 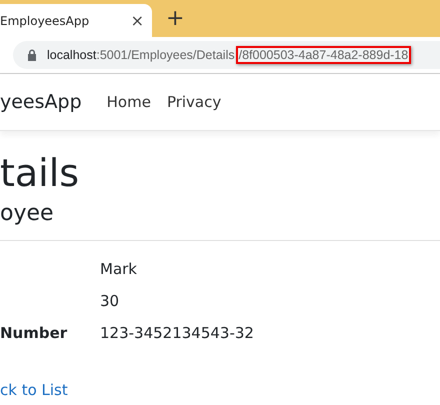 I want to click on close-tab-button: ×, so click(x=137, y=20).